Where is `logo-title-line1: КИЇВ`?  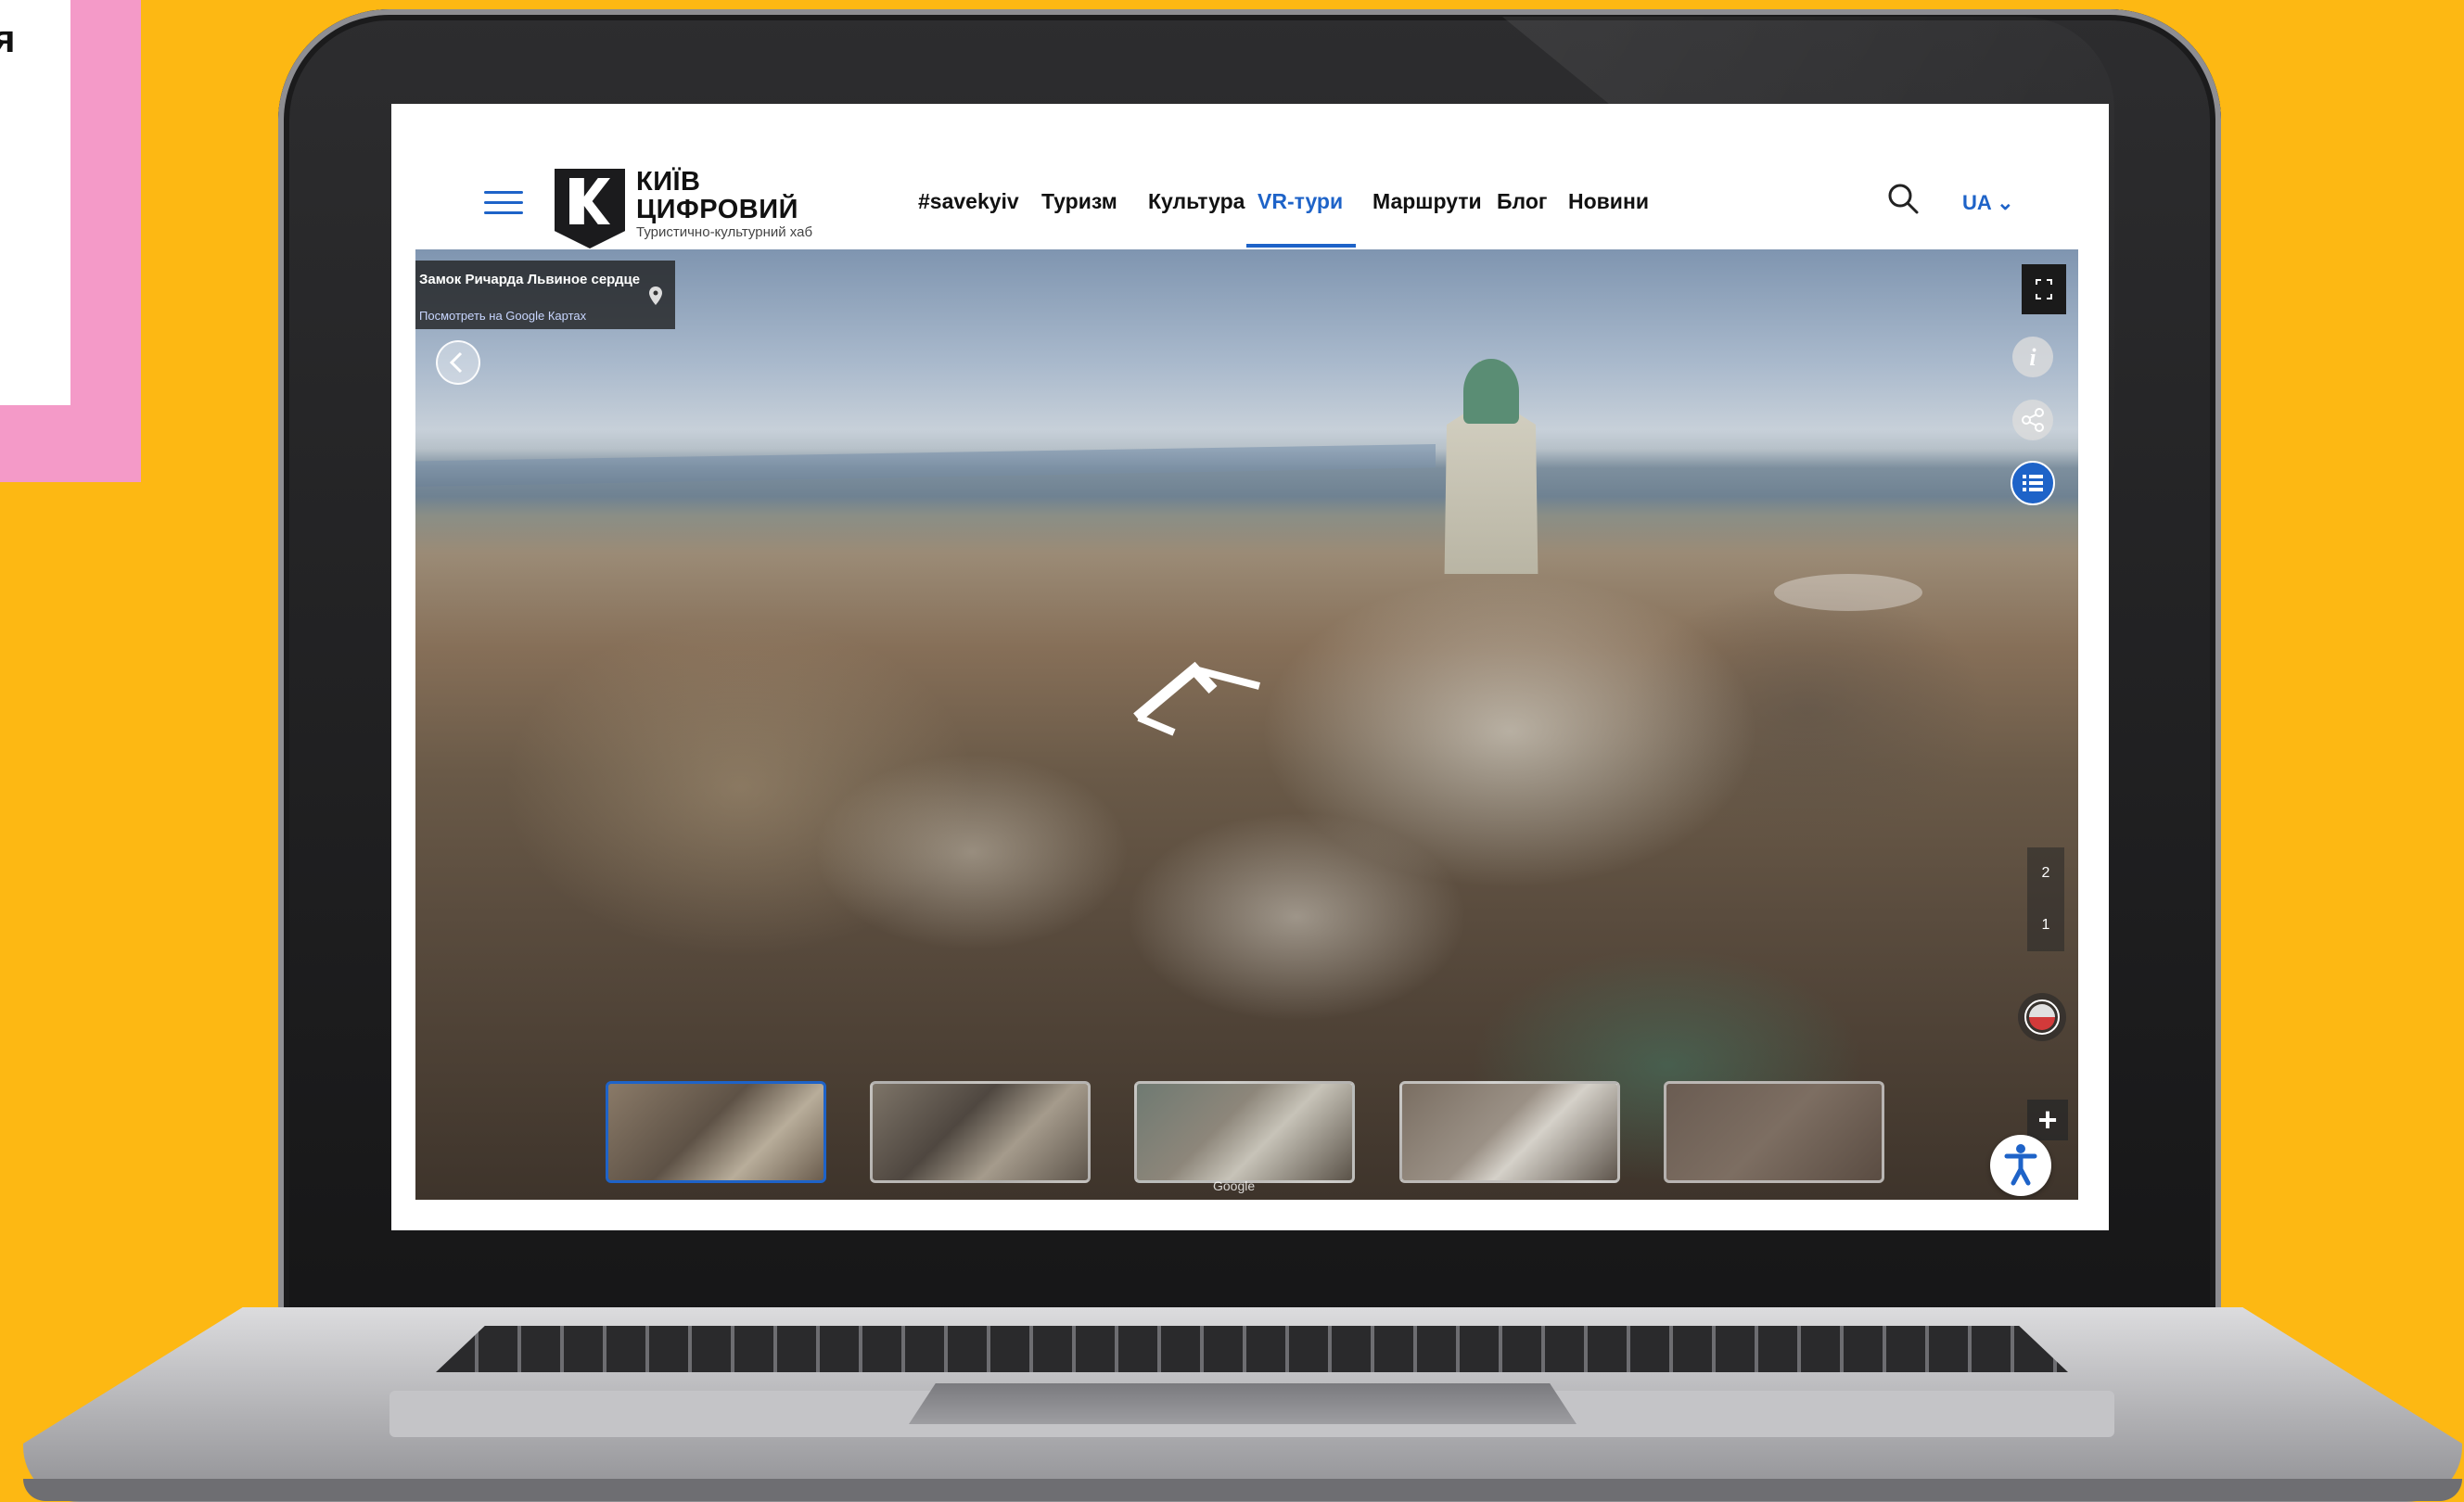 logo-title-line1: КИЇВ is located at coordinates (668, 182).